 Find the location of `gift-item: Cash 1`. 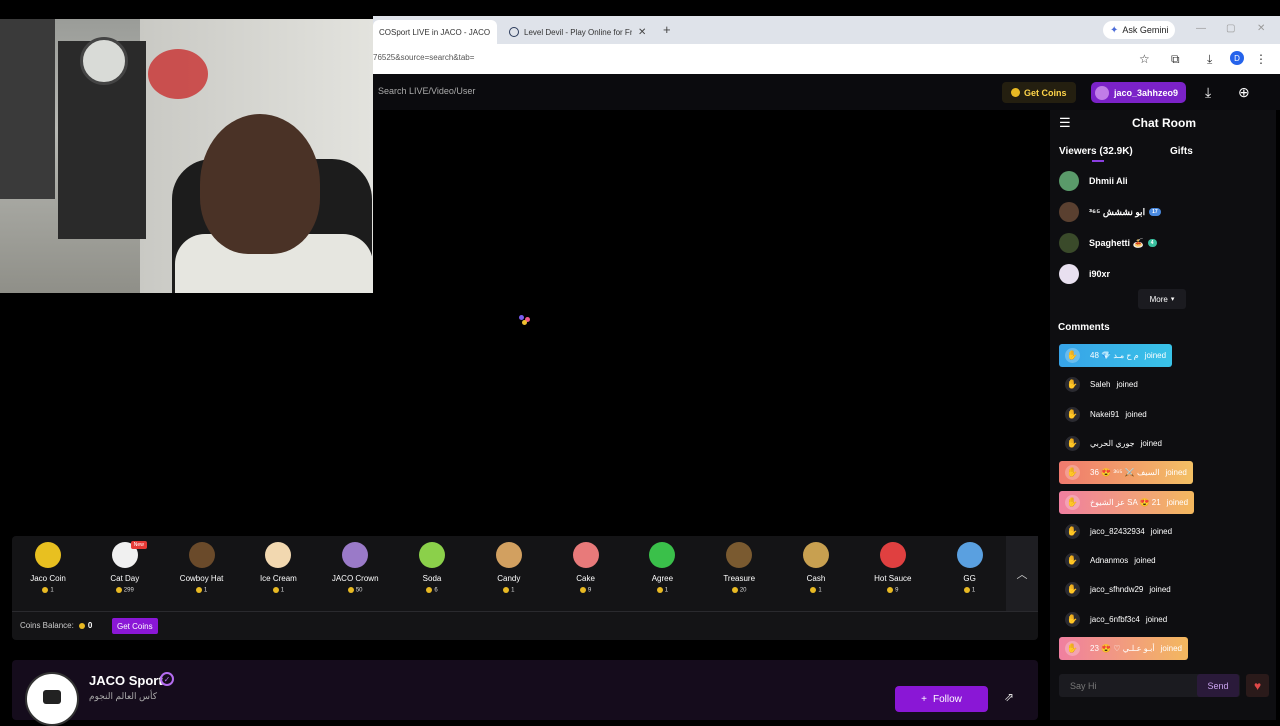

gift-item: Cash 1 is located at coordinates (816, 568).